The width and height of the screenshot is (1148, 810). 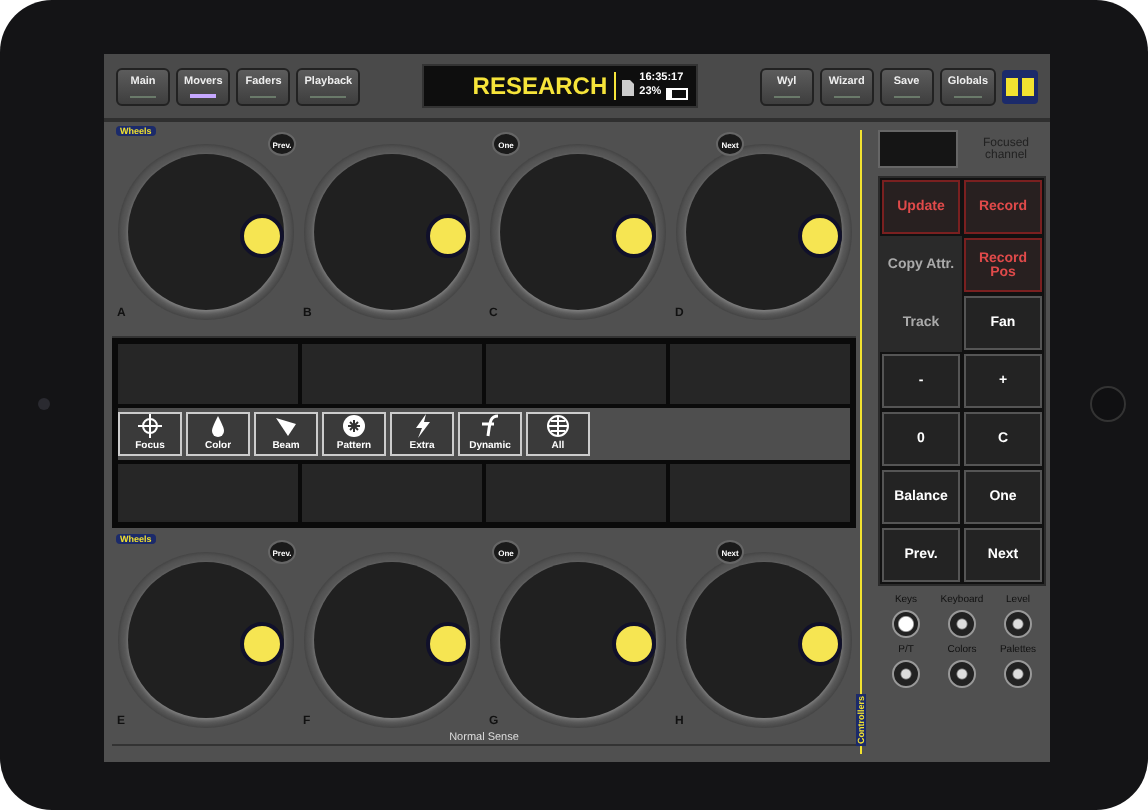 I want to click on pattern-icon, so click(x=354, y=426).